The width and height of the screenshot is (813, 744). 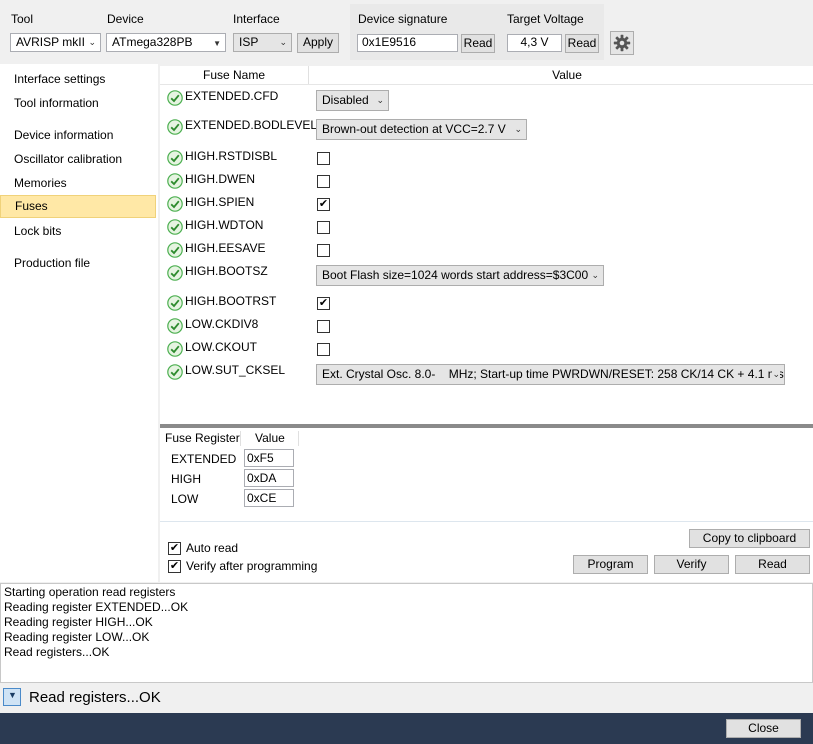 I want to click on fuse-name: HIGH.SPIEN, so click(x=220, y=202).